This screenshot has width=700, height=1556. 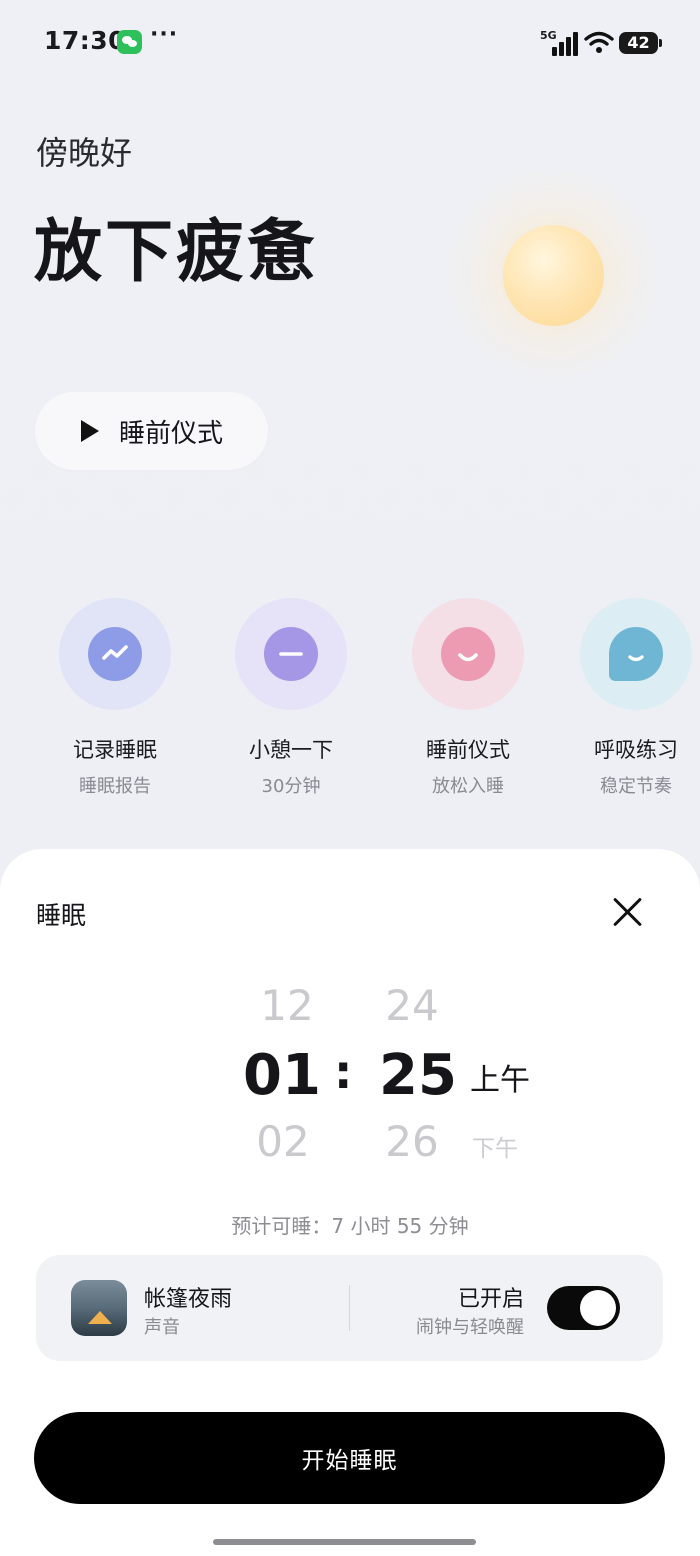 What do you see at coordinates (188, 1297) in the screenshot?
I see `sound-title: 帐篷夜雨` at bounding box center [188, 1297].